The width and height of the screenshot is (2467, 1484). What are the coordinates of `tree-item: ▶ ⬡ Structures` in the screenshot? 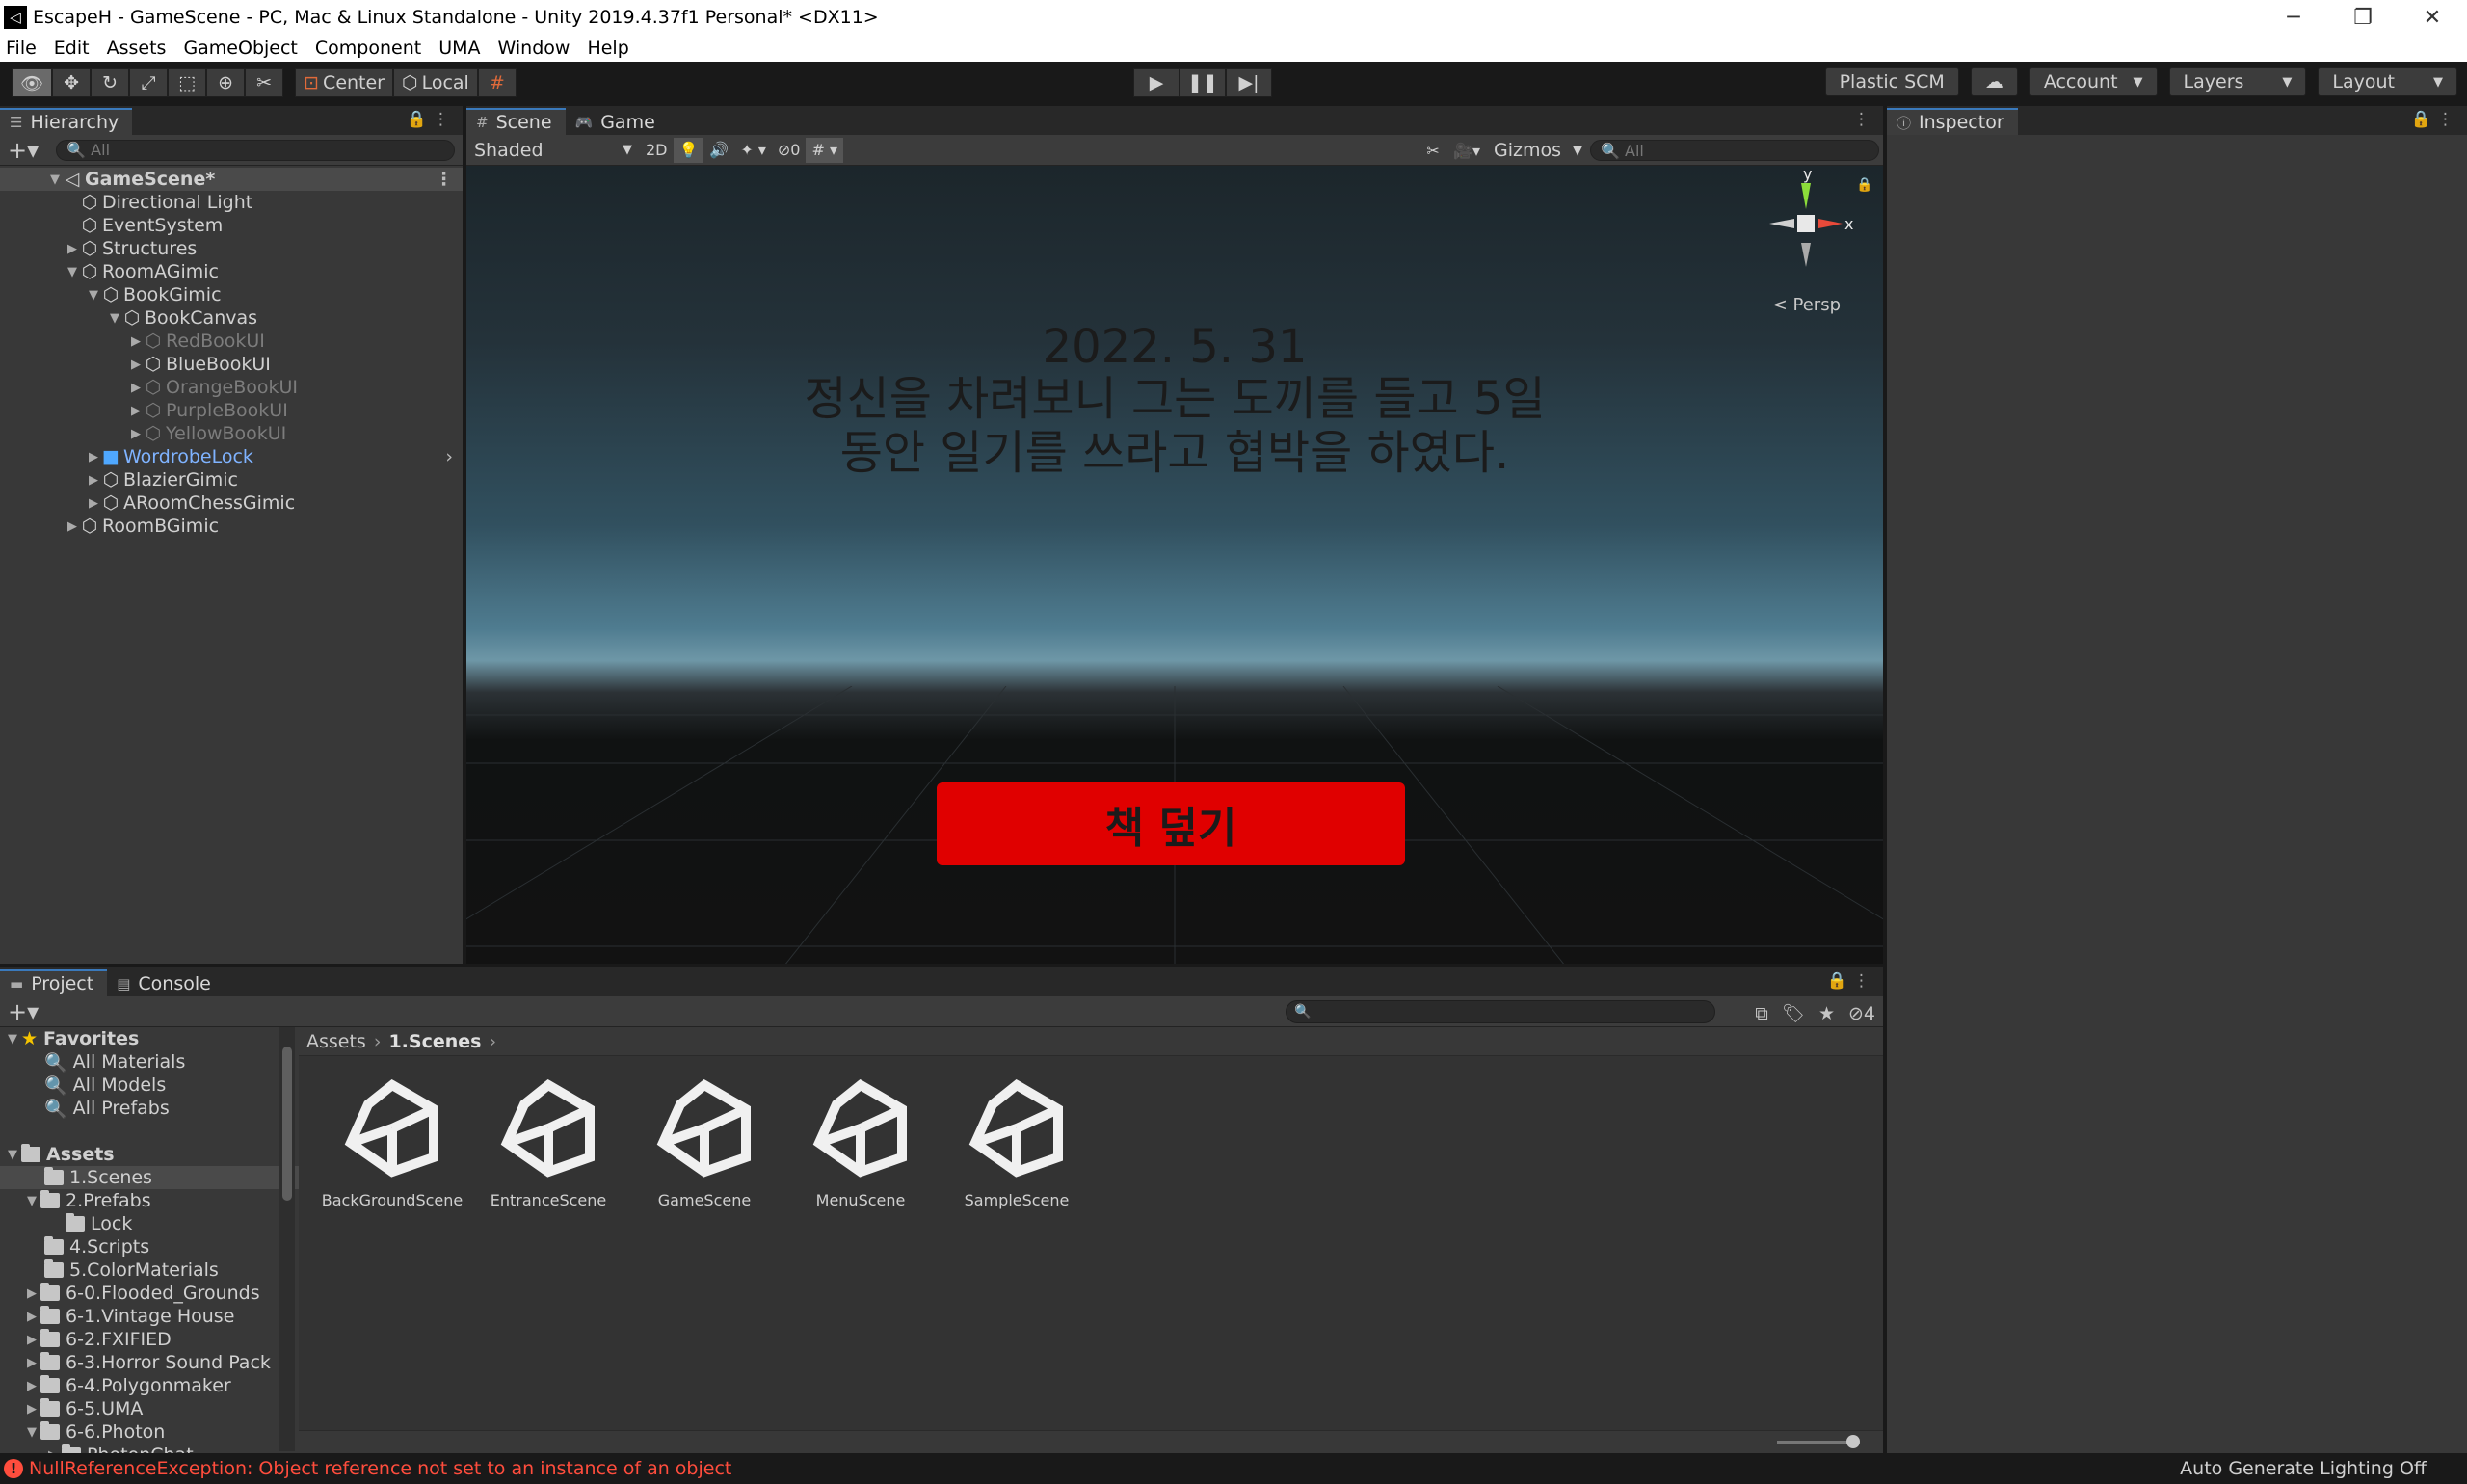 It's located at (231, 248).